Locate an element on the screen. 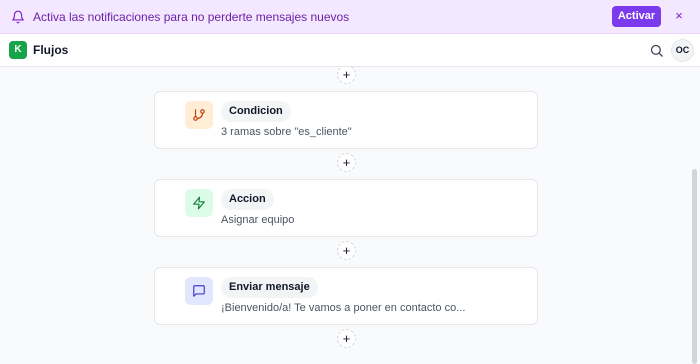 This screenshot has height=364, width=700. app-header: K Flujos OC is located at coordinates (350, 50).